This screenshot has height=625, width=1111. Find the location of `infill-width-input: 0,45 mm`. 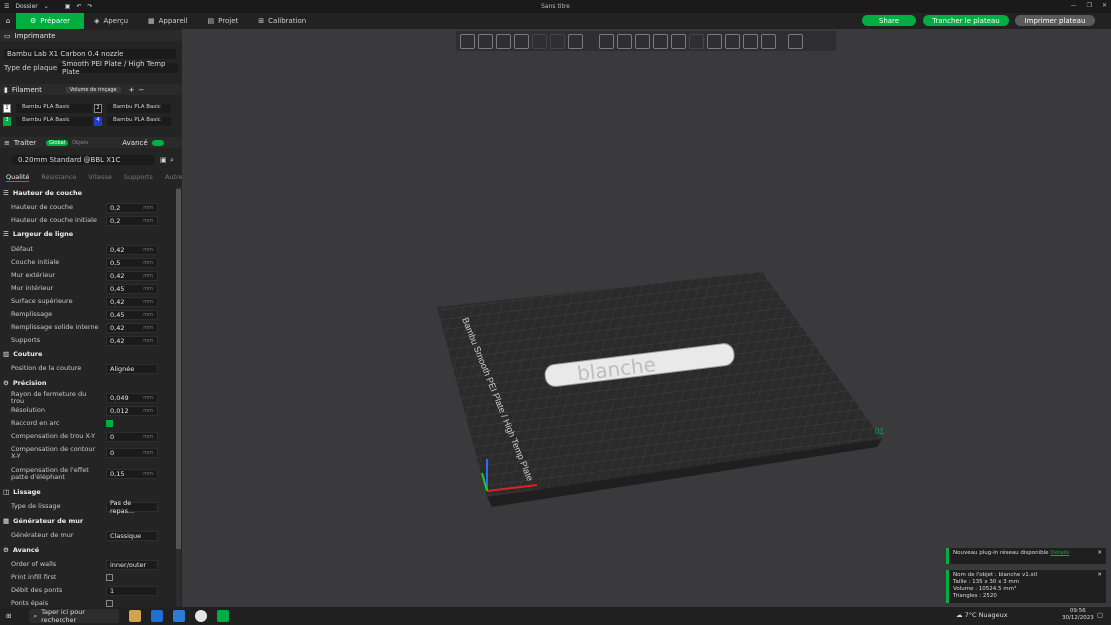

infill-width-input: 0,45 mm is located at coordinates (132, 314).